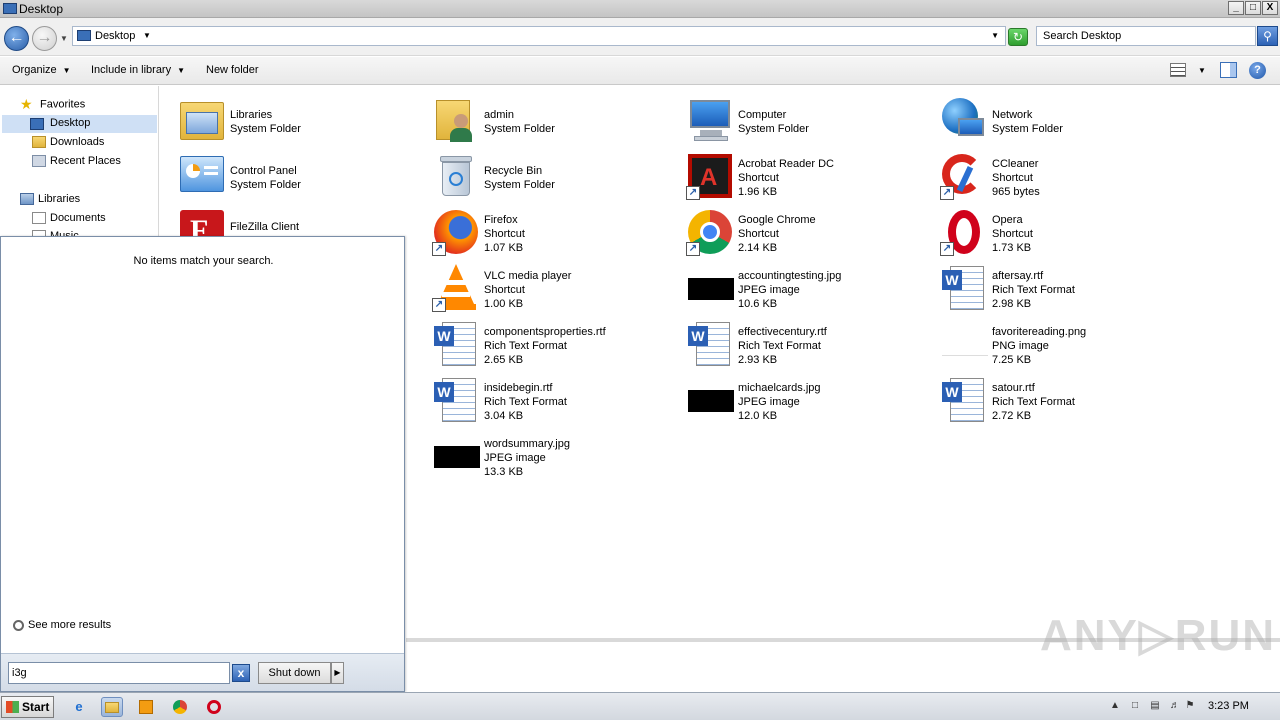 Image resolution: width=1280 pixels, height=720 pixels. What do you see at coordinates (1016, 192) in the screenshot?
I see `file-size: 965 bytes` at bounding box center [1016, 192].